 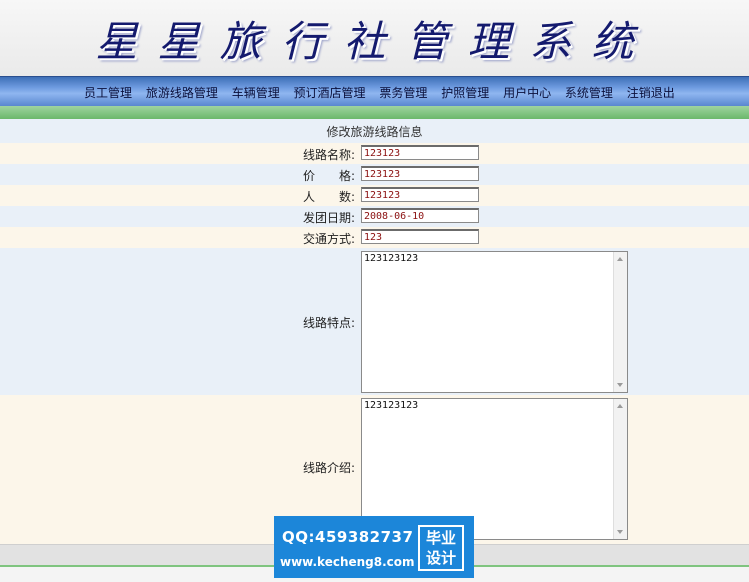 I want to click on route-features-label: 线路特点:, so click(x=328, y=323).